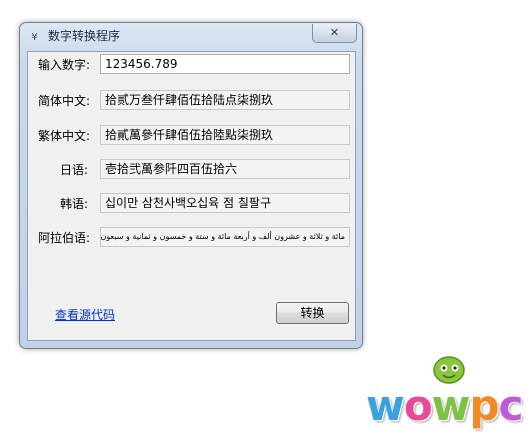 This screenshot has height=435, width=530. I want to click on traditional-label: 繁体中文:, so click(64, 136).